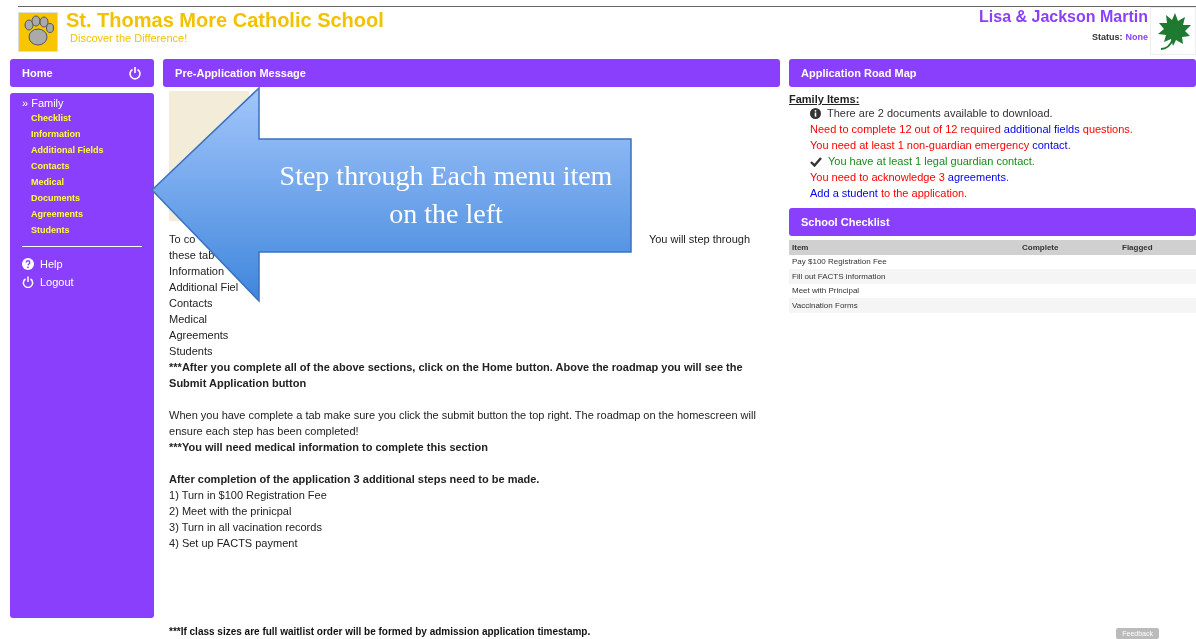 The height and width of the screenshot is (639, 1196). What do you see at coordinates (82, 230) in the screenshot?
I see `sidebar-item: Students` at bounding box center [82, 230].